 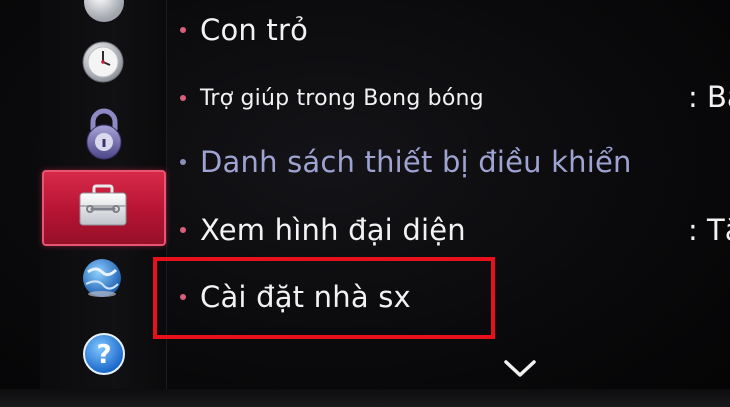 I want to click on menu-item-cursor: Con trỏ, so click(x=244, y=30).